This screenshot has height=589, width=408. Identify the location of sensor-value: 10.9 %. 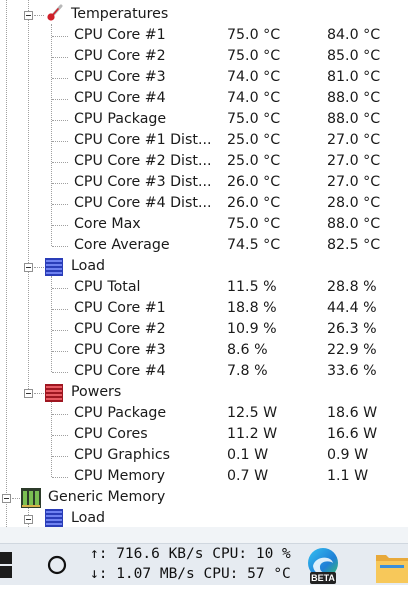
(252, 329).